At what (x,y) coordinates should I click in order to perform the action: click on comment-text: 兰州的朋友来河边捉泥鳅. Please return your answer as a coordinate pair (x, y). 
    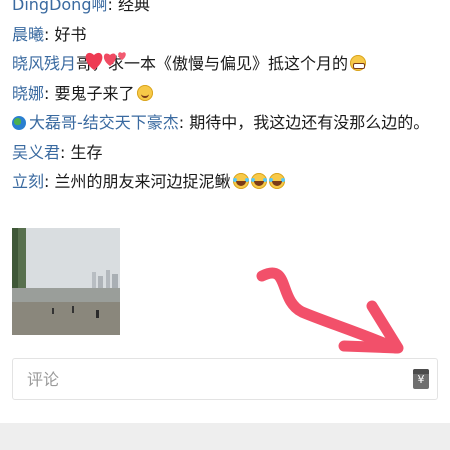
    Looking at the image, I should click on (142, 181).